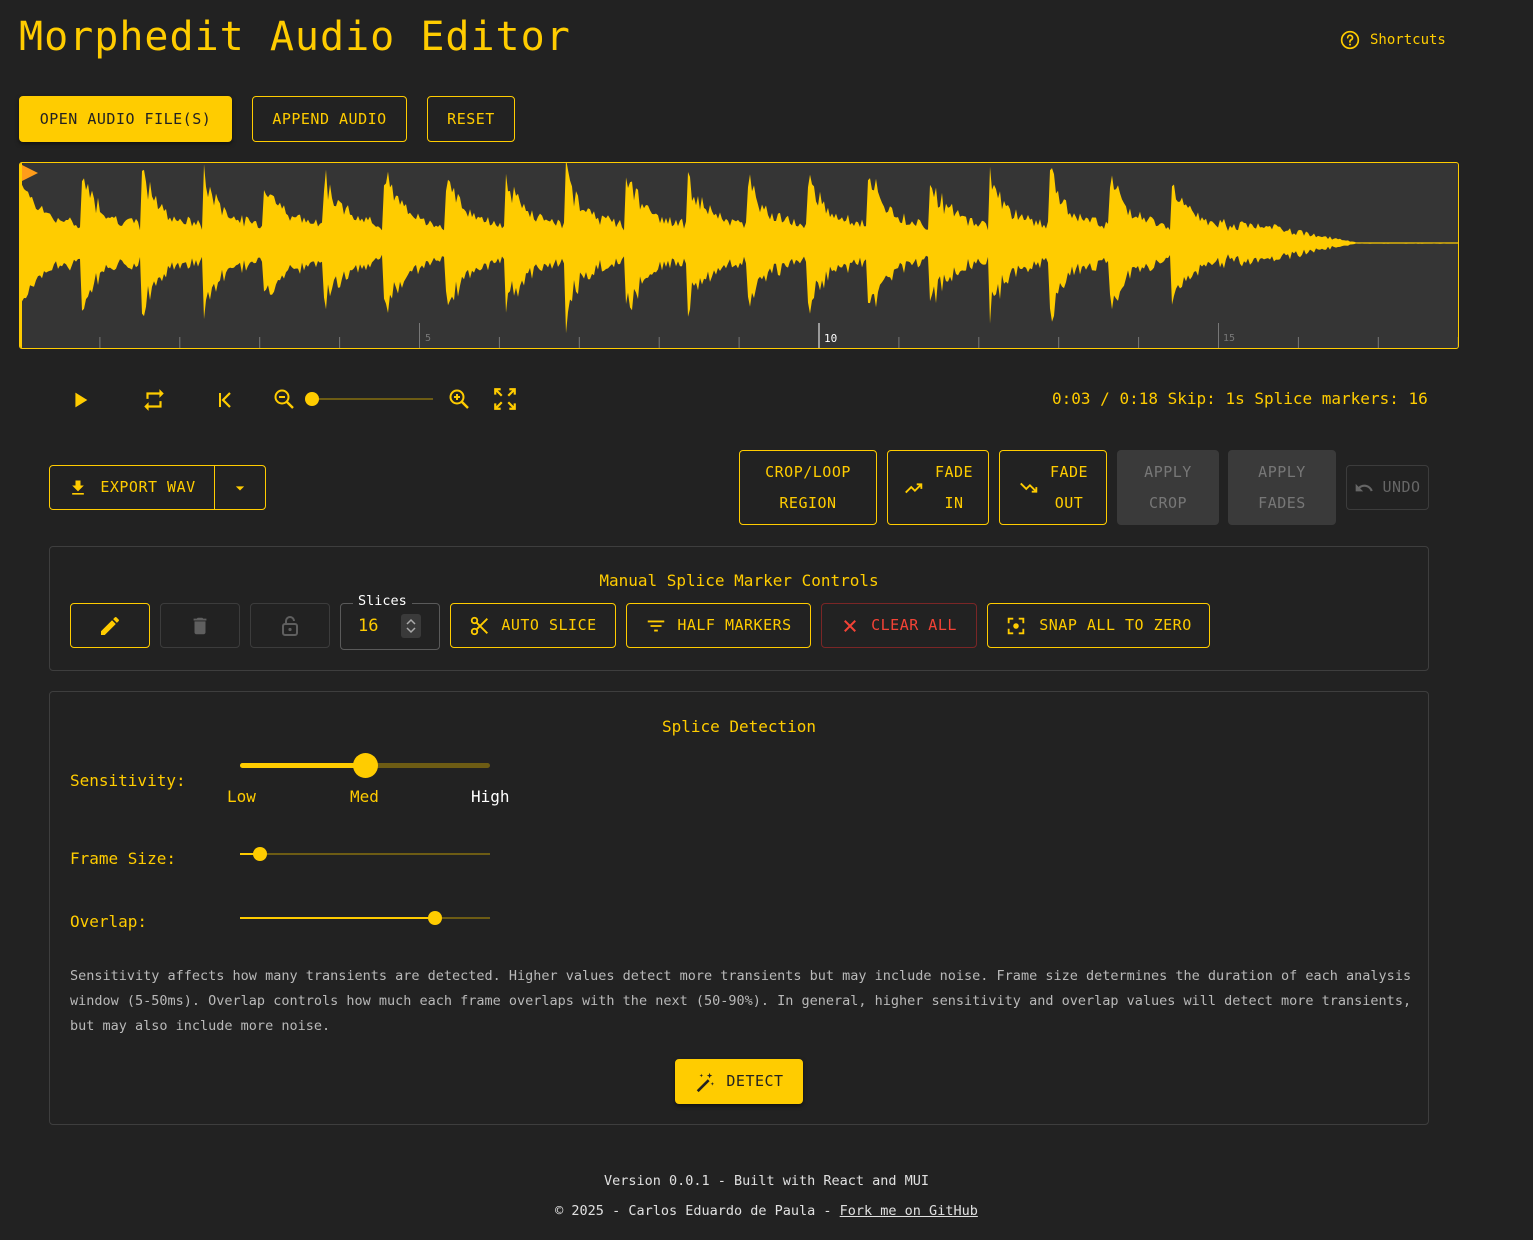 The width and height of the screenshot is (1533, 1240). Describe the element at coordinates (480, 625) in the screenshot. I see `scissors-icon` at that location.